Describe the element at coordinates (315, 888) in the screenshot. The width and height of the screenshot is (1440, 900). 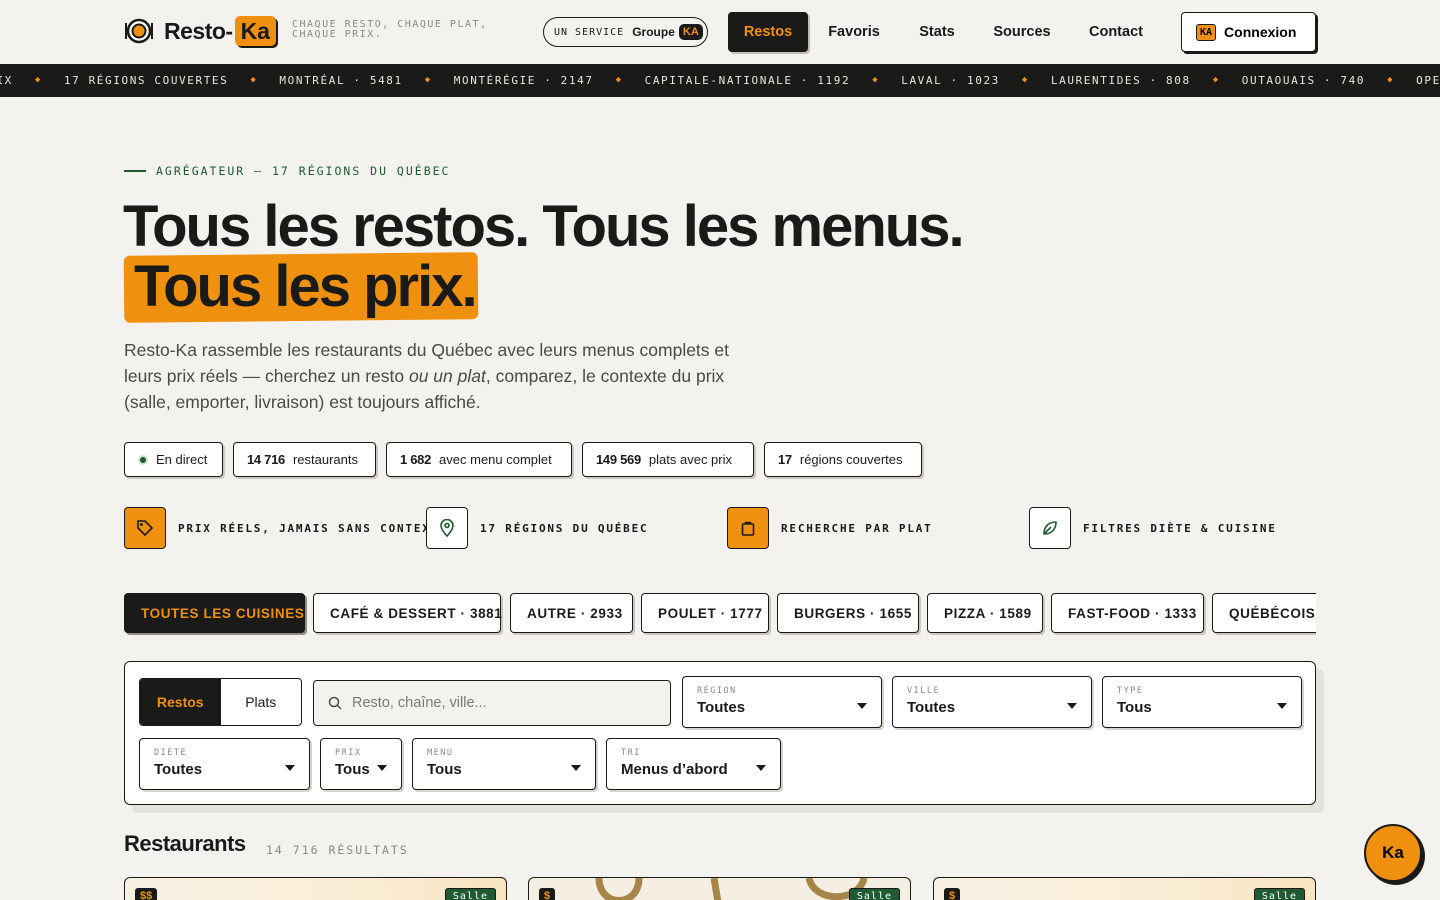
I see `restaurant-card: $$ Salle` at that location.